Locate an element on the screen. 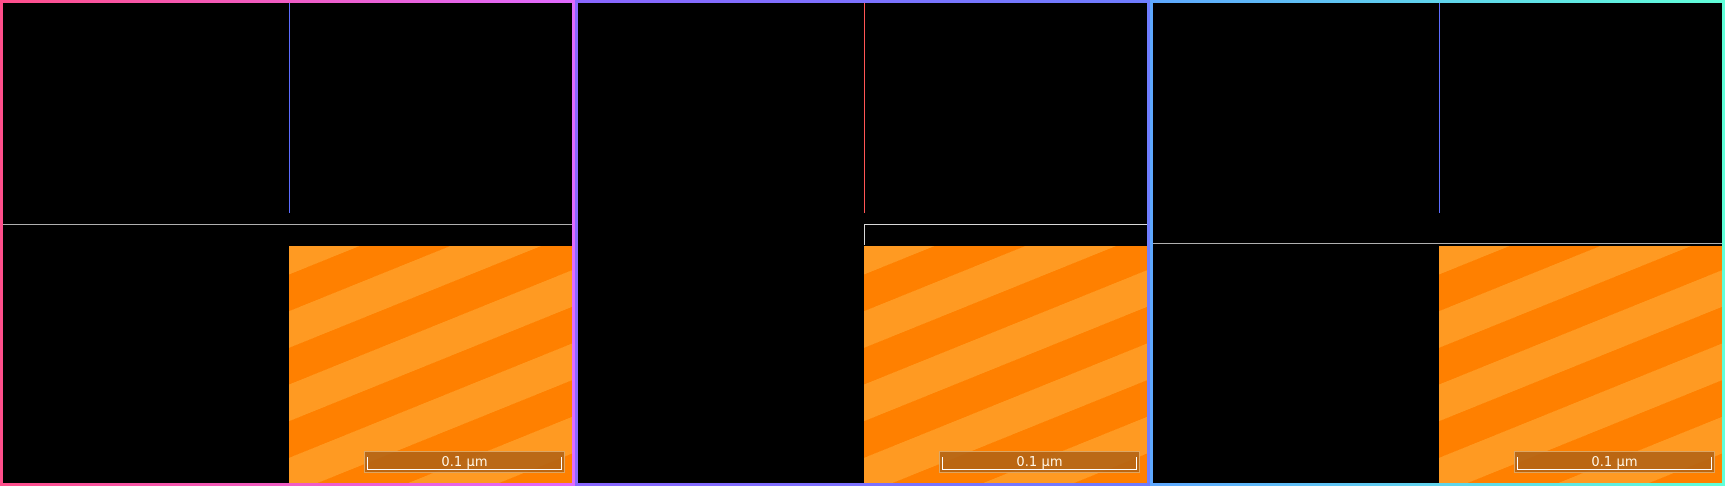 The width and height of the screenshot is (1725, 486). top-right-frame is located at coordinates (287, 224).